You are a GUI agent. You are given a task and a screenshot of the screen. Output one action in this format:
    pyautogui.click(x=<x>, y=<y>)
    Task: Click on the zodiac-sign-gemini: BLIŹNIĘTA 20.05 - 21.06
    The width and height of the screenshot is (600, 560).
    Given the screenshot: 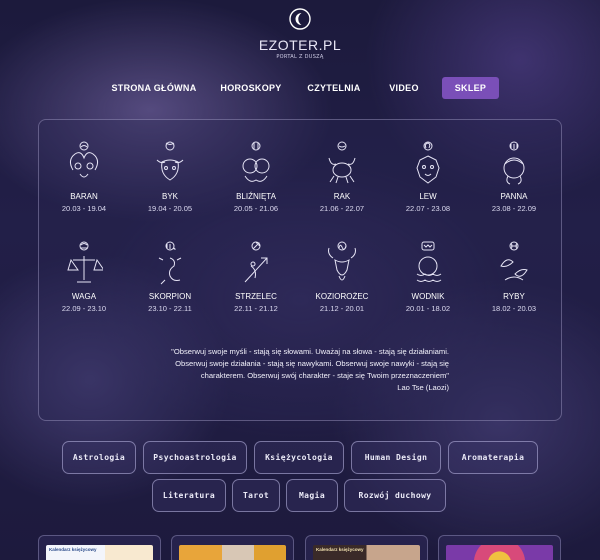 What is the action you would take?
    pyautogui.click(x=256, y=176)
    